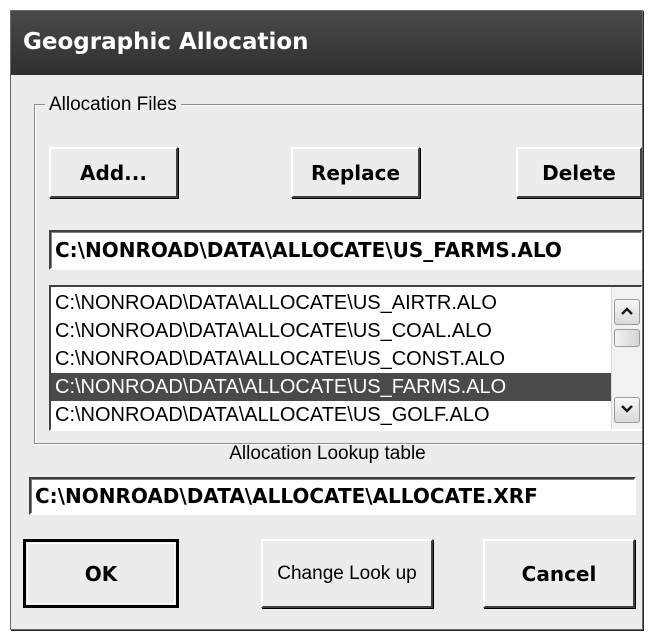 The height and width of the screenshot is (638, 655). I want to click on list-scrollbar, so click(626, 358).